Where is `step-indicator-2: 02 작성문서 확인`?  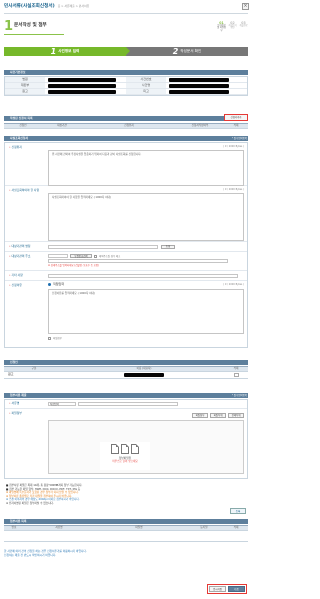
step-indicator-2: 02 작성문서 확인 is located at coordinates (232, 25).